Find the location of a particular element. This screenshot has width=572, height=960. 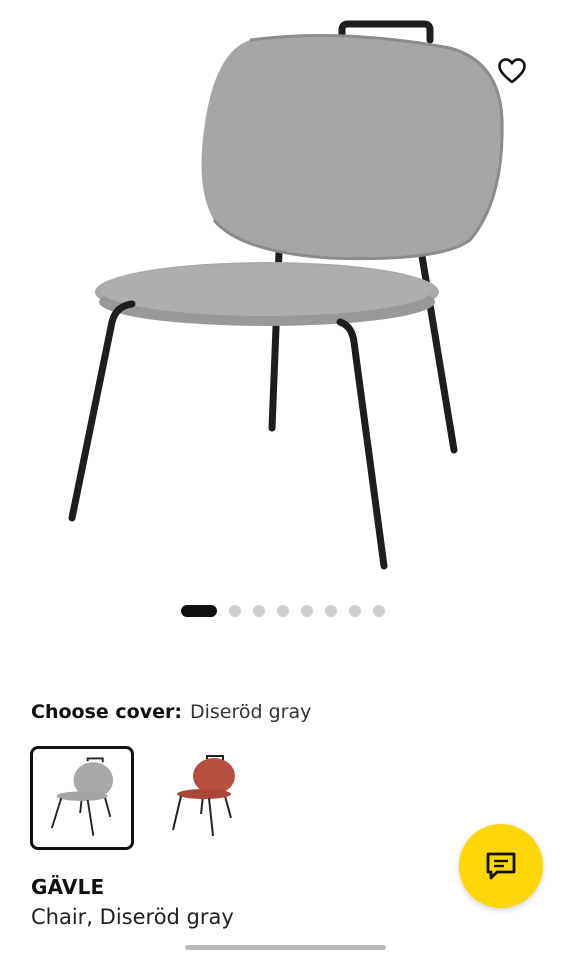

chat-bubble-icon is located at coordinates (501, 866).